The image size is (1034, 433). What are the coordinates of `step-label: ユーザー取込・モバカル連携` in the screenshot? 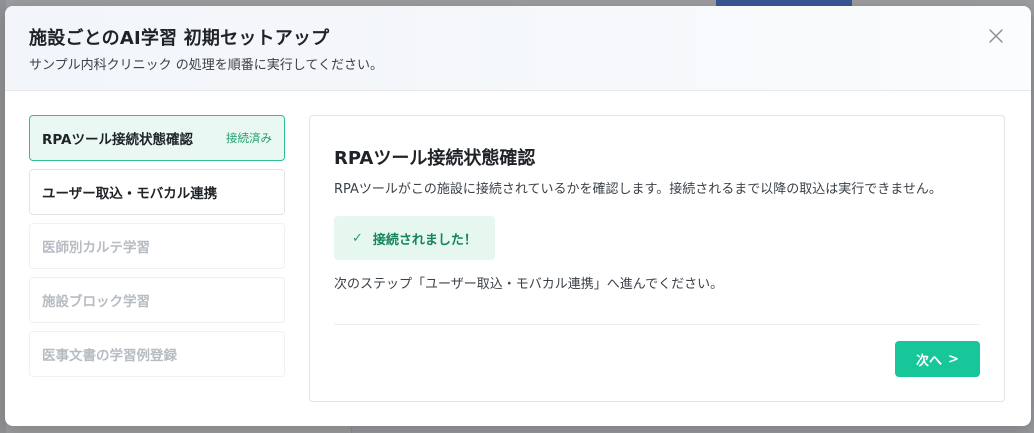 It's located at (130, 194).